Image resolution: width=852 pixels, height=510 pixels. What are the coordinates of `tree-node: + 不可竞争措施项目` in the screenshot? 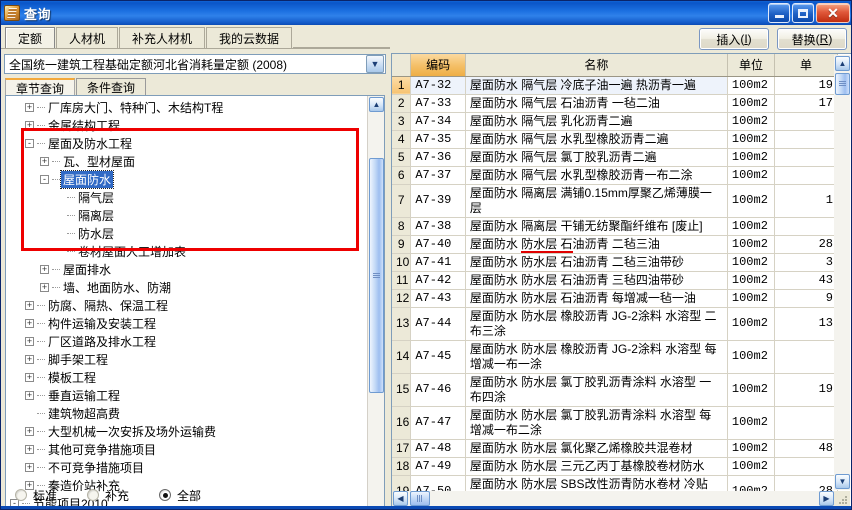 It's located at (186, 467).